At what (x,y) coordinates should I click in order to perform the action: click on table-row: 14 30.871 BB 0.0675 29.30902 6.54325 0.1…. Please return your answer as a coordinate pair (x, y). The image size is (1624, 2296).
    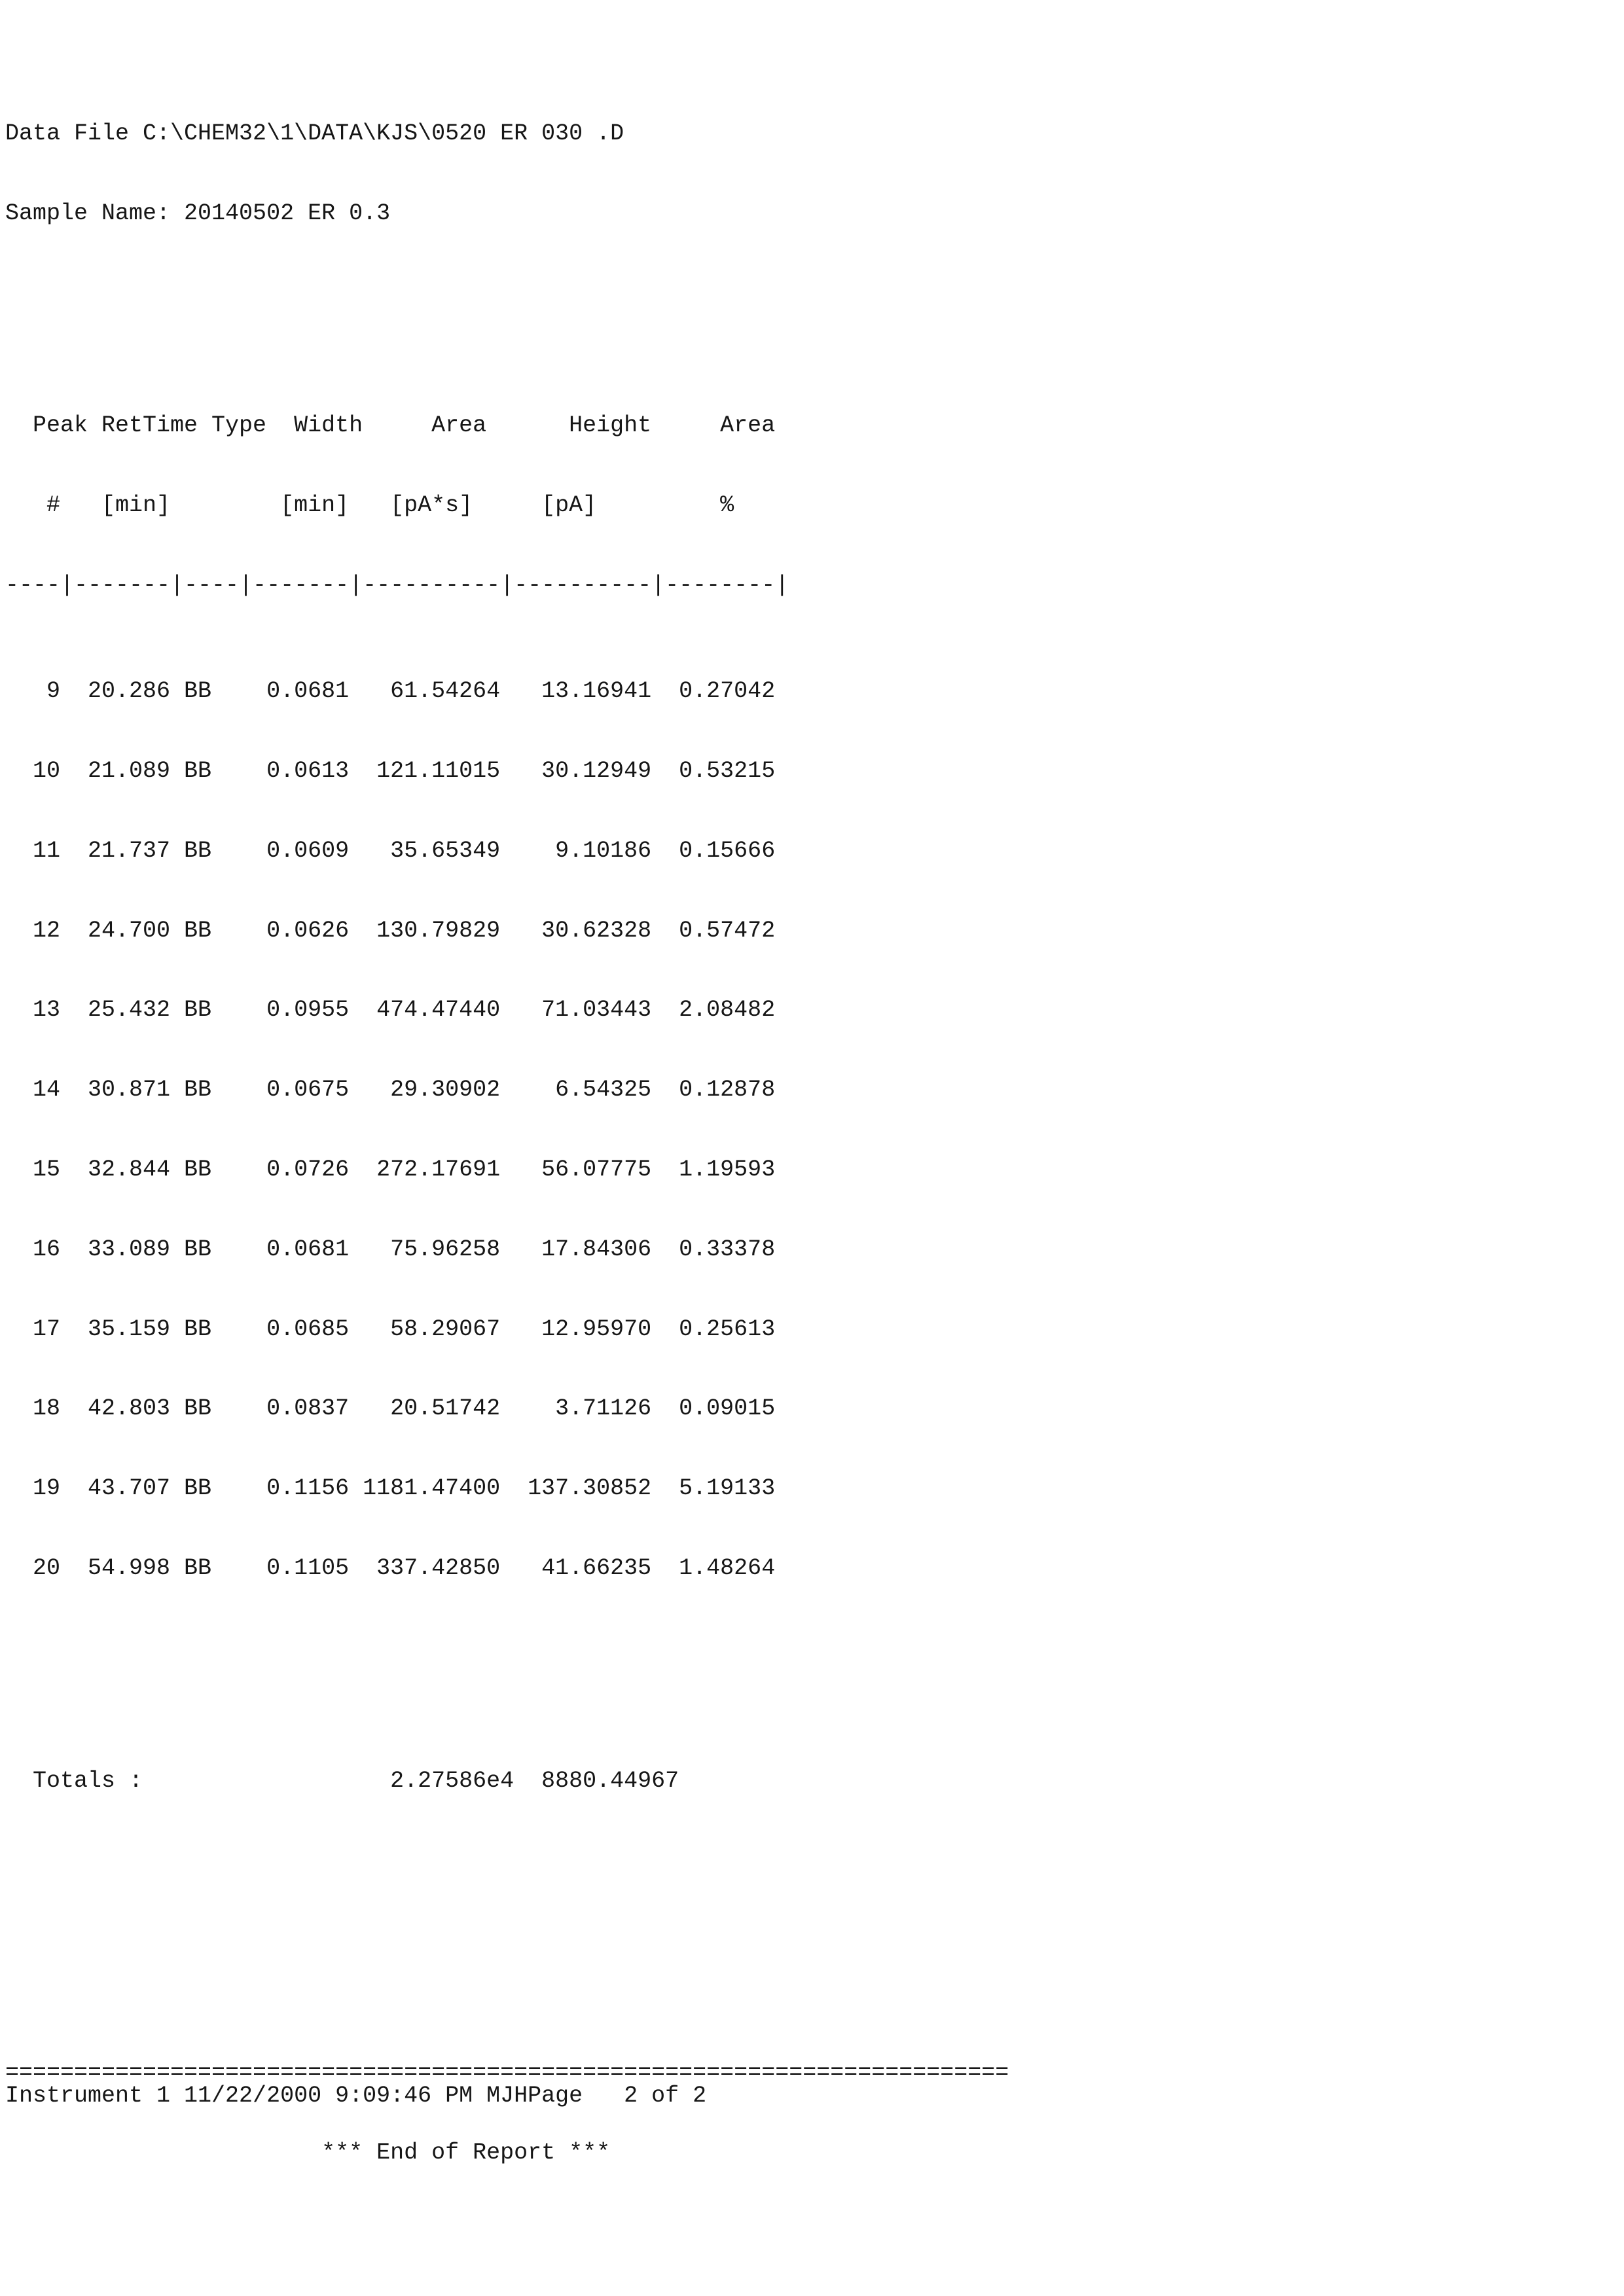
    Looking at the image, I should click on (390, 1090).